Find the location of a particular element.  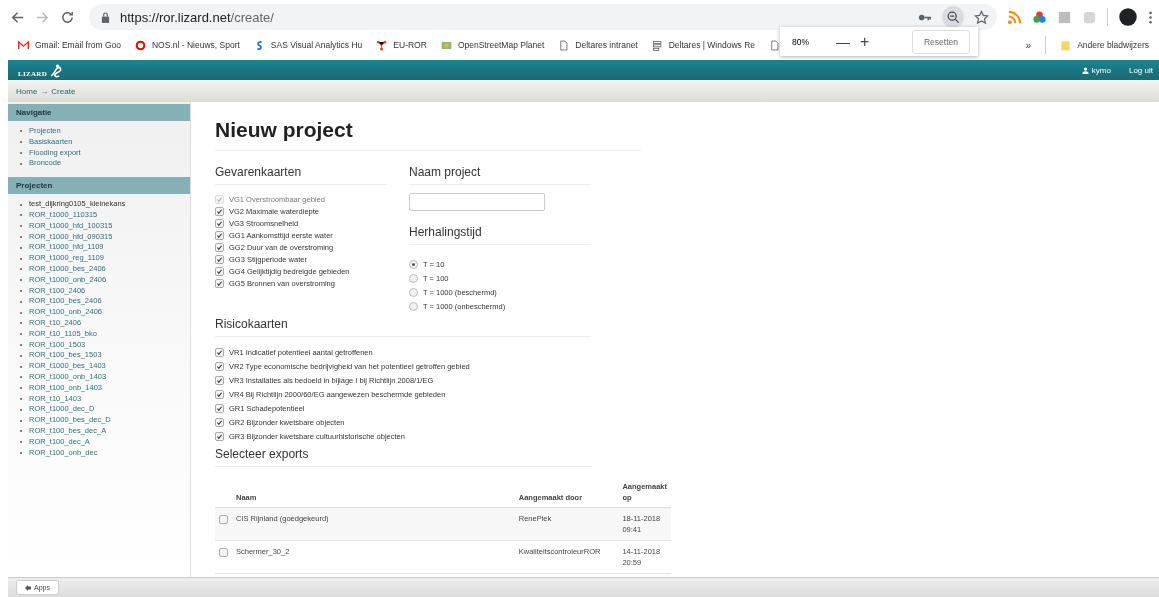

bookmark-folder: Andere bladwijzers is located at coordinates (1104, 45).